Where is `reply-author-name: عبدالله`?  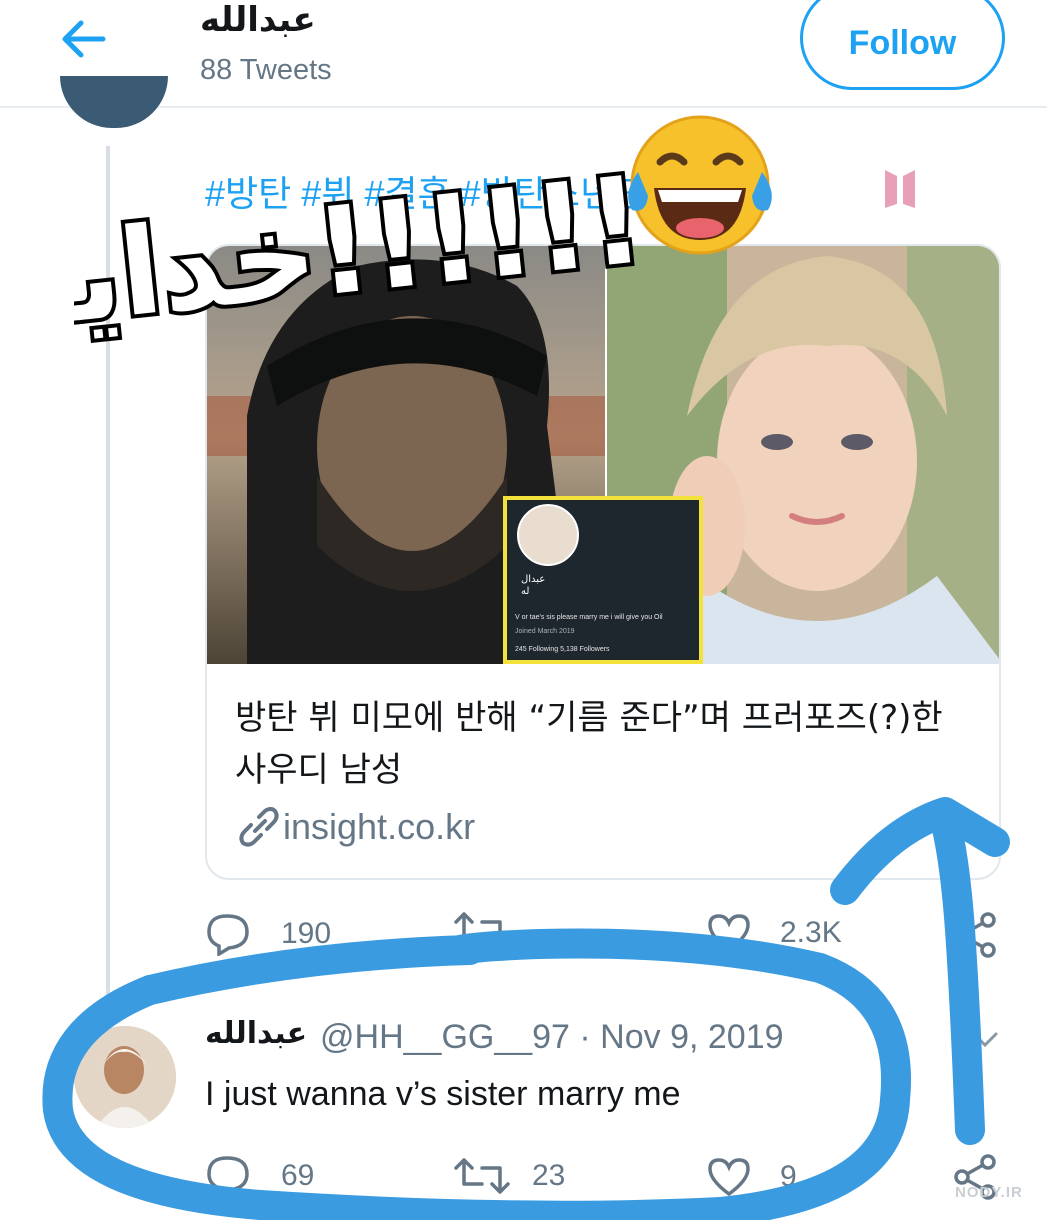 reply-author-name: عبدالله is located at coordinates (256, 1033).